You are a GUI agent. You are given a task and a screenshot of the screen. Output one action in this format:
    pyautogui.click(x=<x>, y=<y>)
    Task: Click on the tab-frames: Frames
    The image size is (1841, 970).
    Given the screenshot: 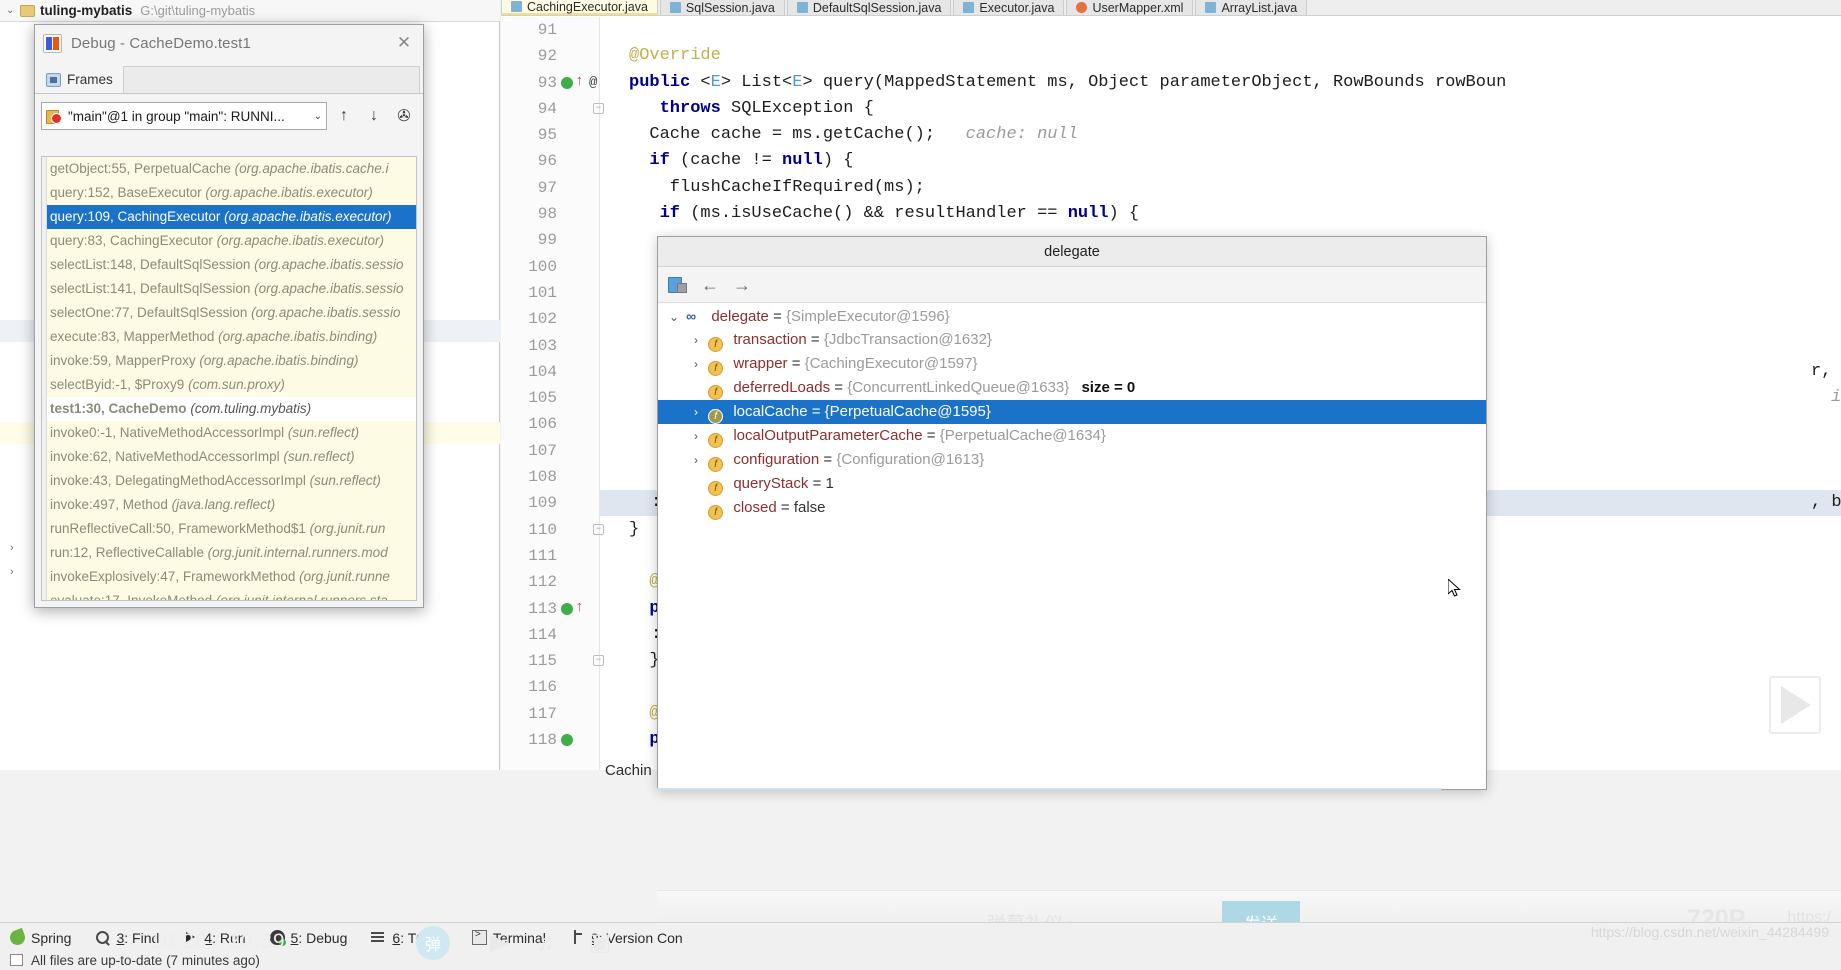 What is the action you would take?
    pyautogui.click(x=79, y=79)
    